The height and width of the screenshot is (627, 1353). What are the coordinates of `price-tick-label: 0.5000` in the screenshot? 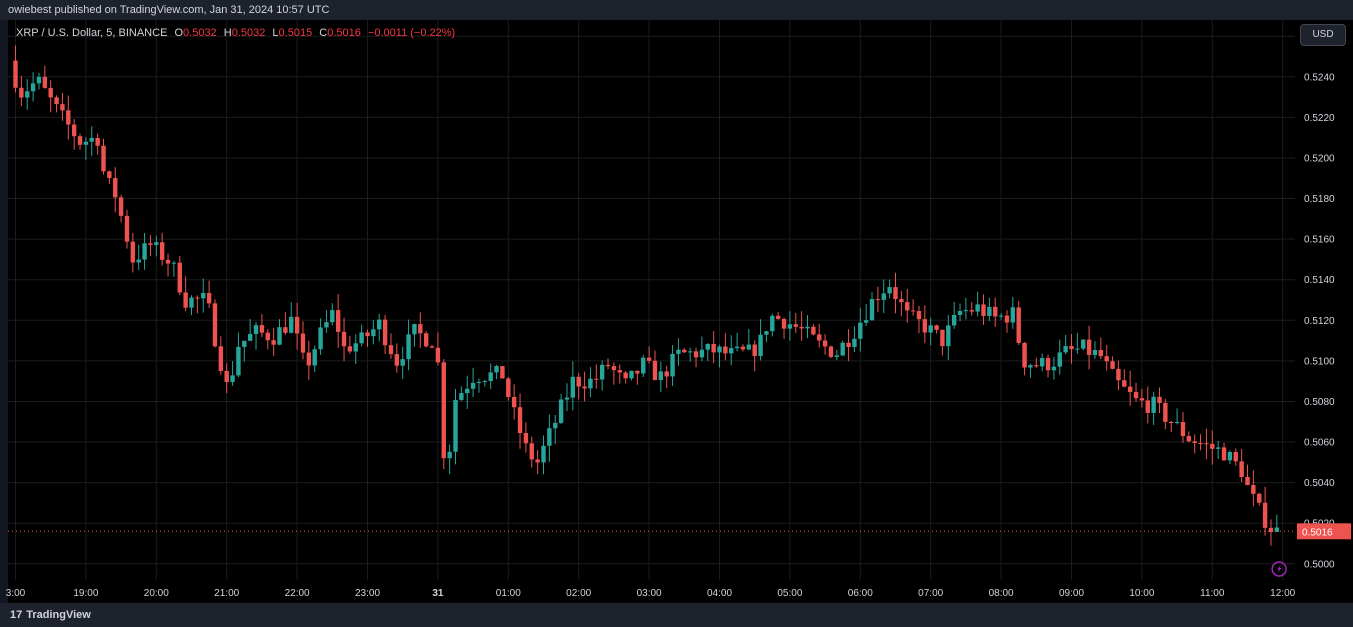 It's located at (1319, 564).